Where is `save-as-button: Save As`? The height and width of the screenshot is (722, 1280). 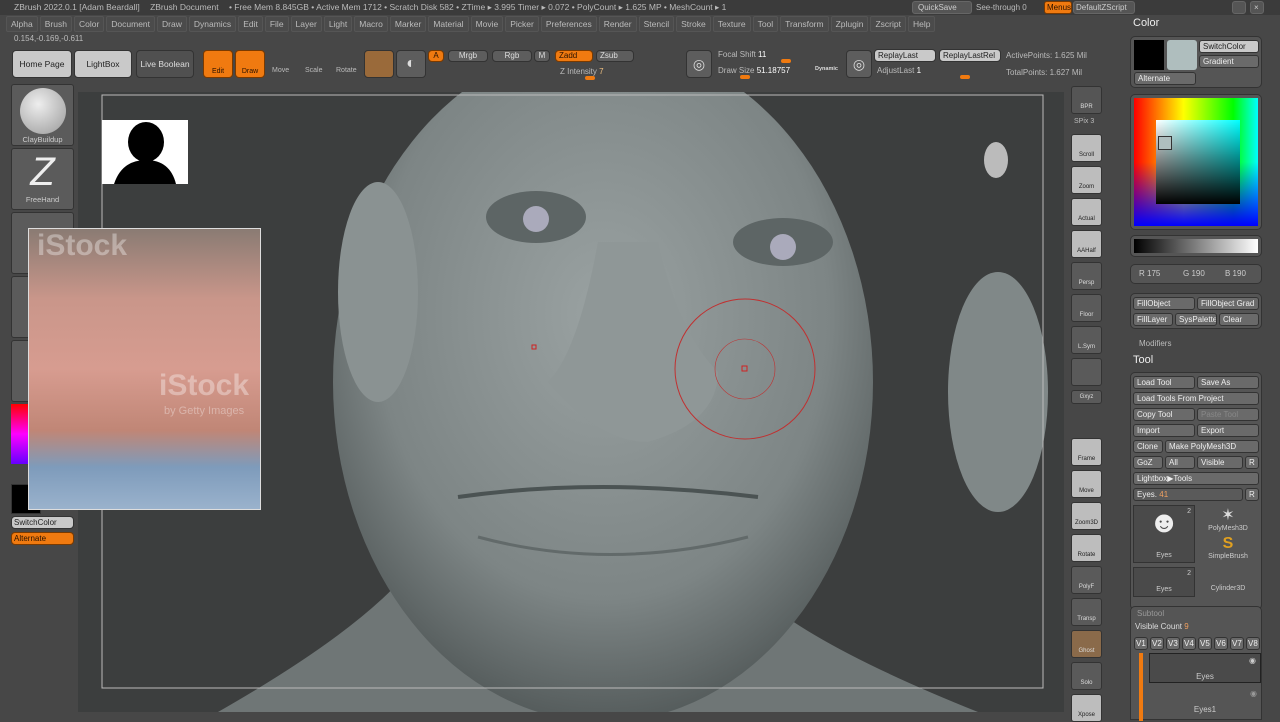 save-as-button: Save As is located at coordinates (1228, 382).